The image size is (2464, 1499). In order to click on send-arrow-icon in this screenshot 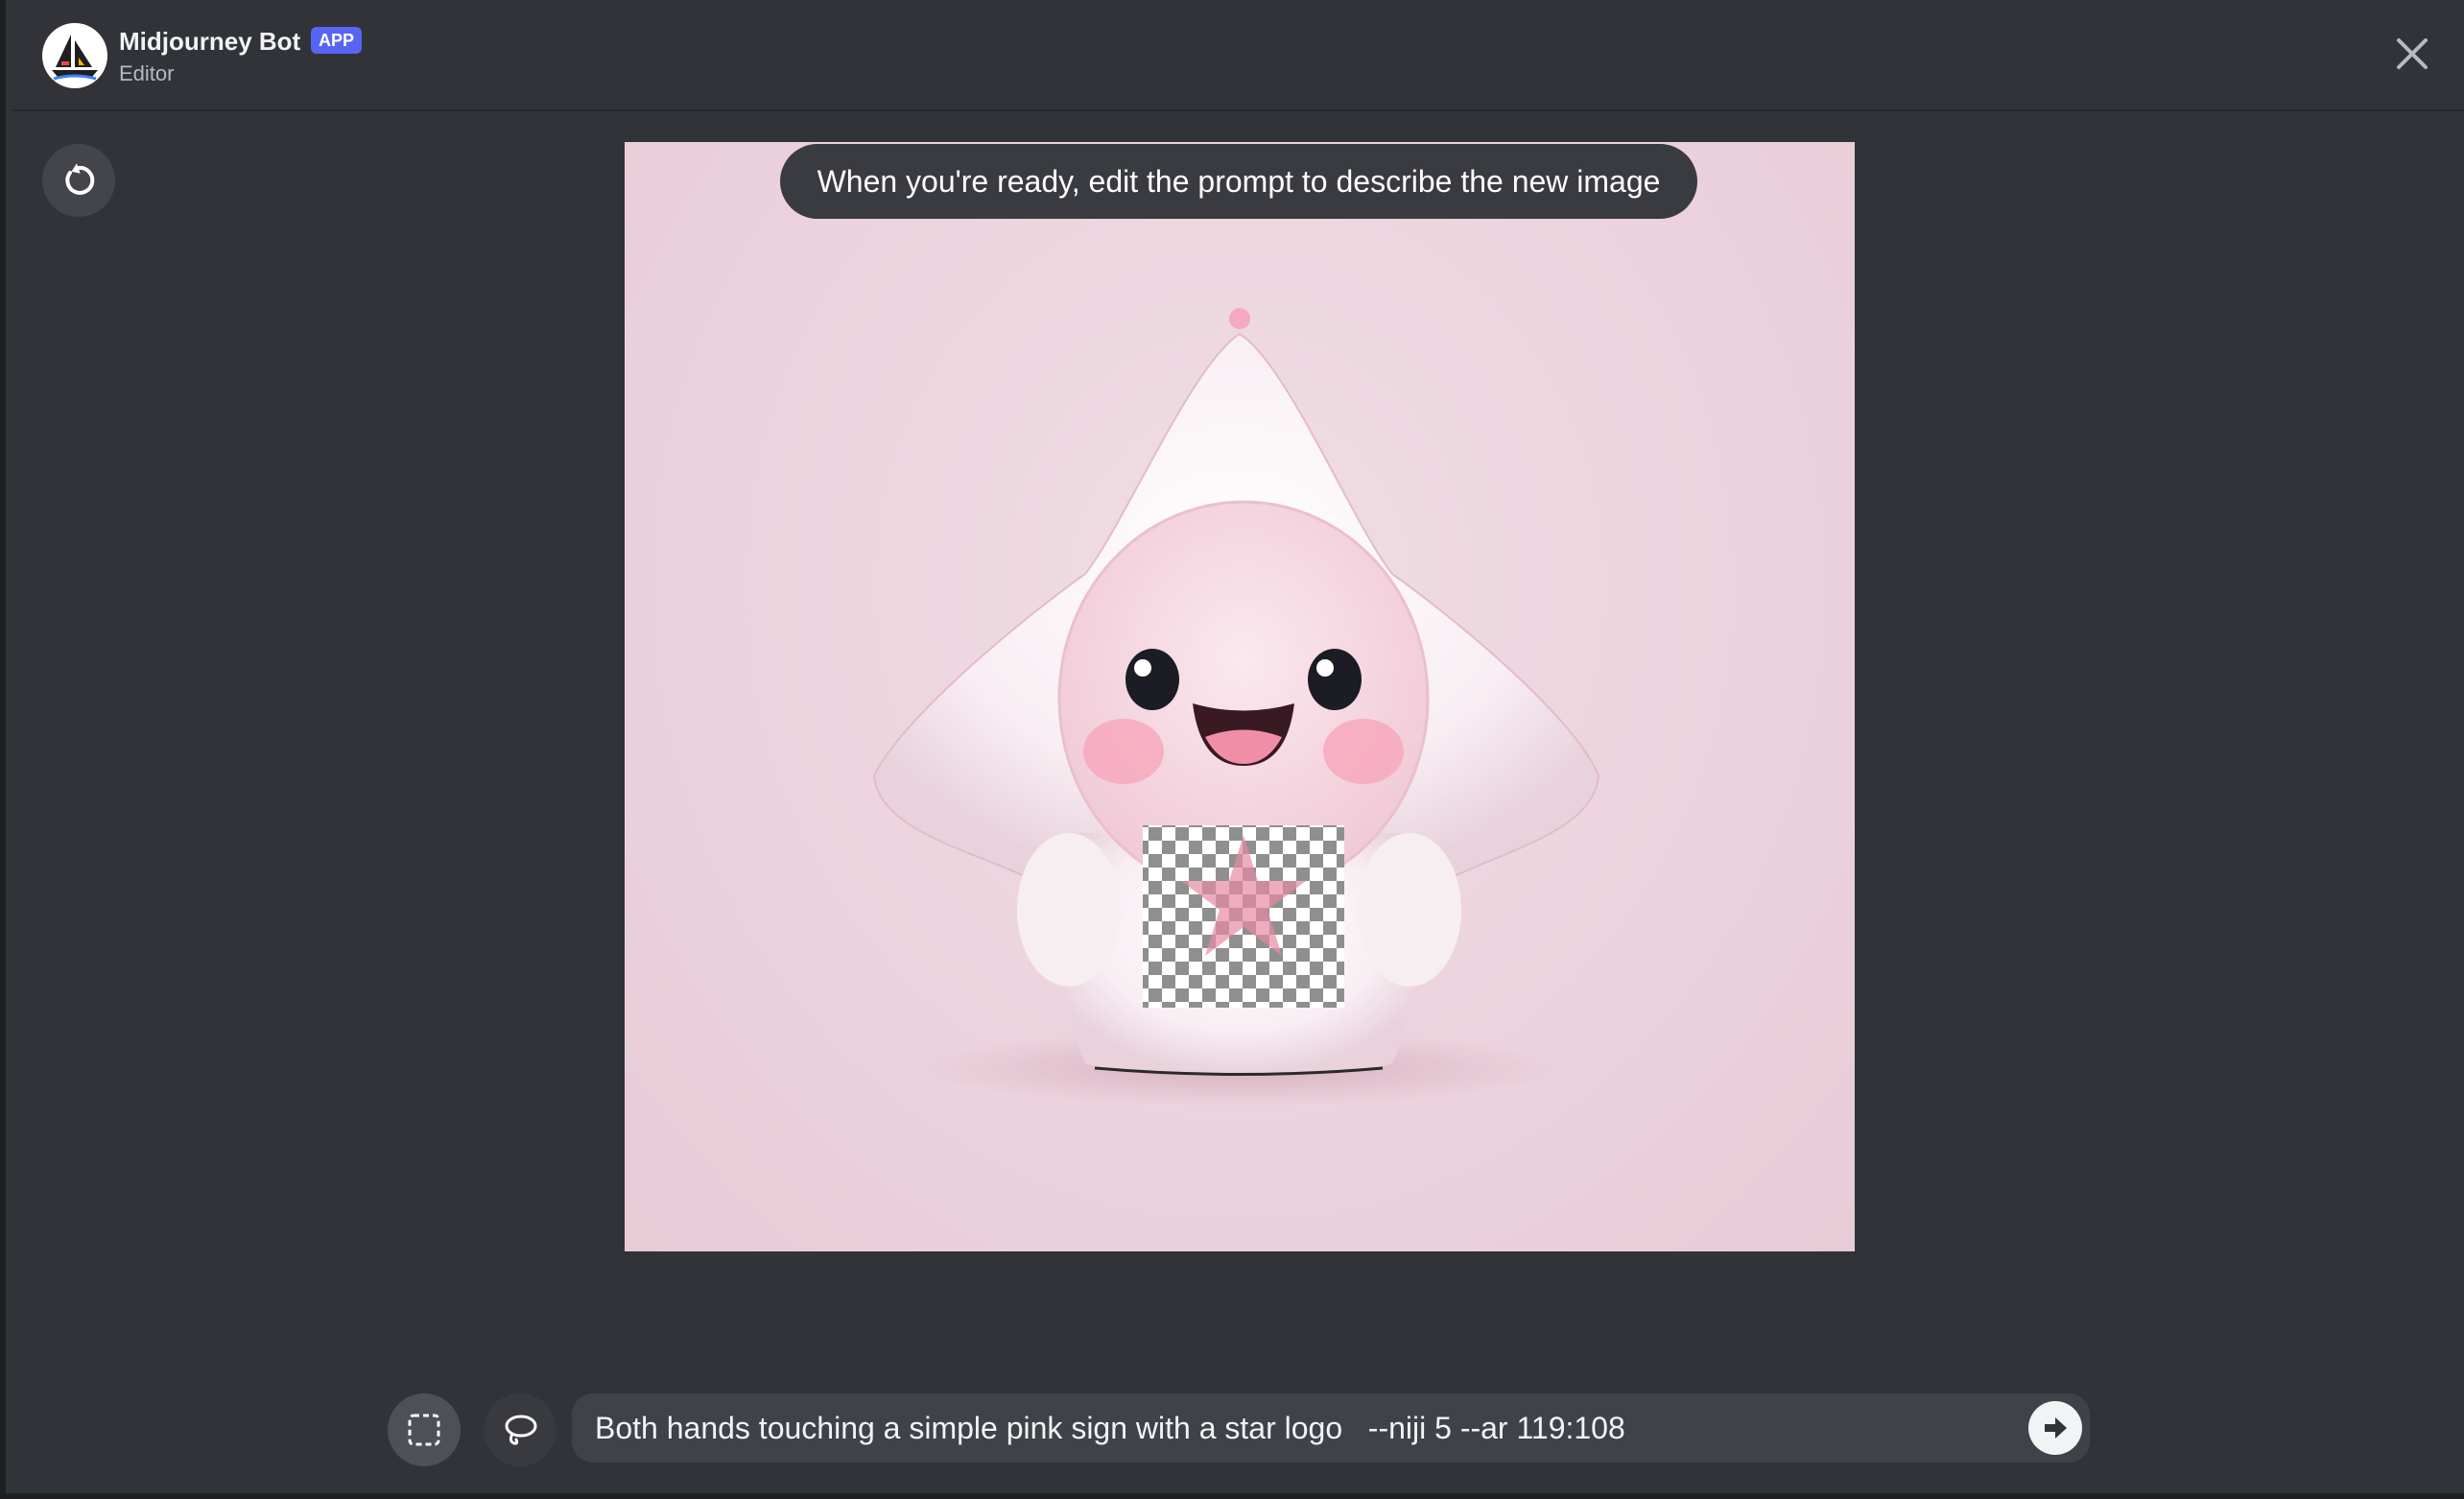, I will do `click(2056, 1428)`.